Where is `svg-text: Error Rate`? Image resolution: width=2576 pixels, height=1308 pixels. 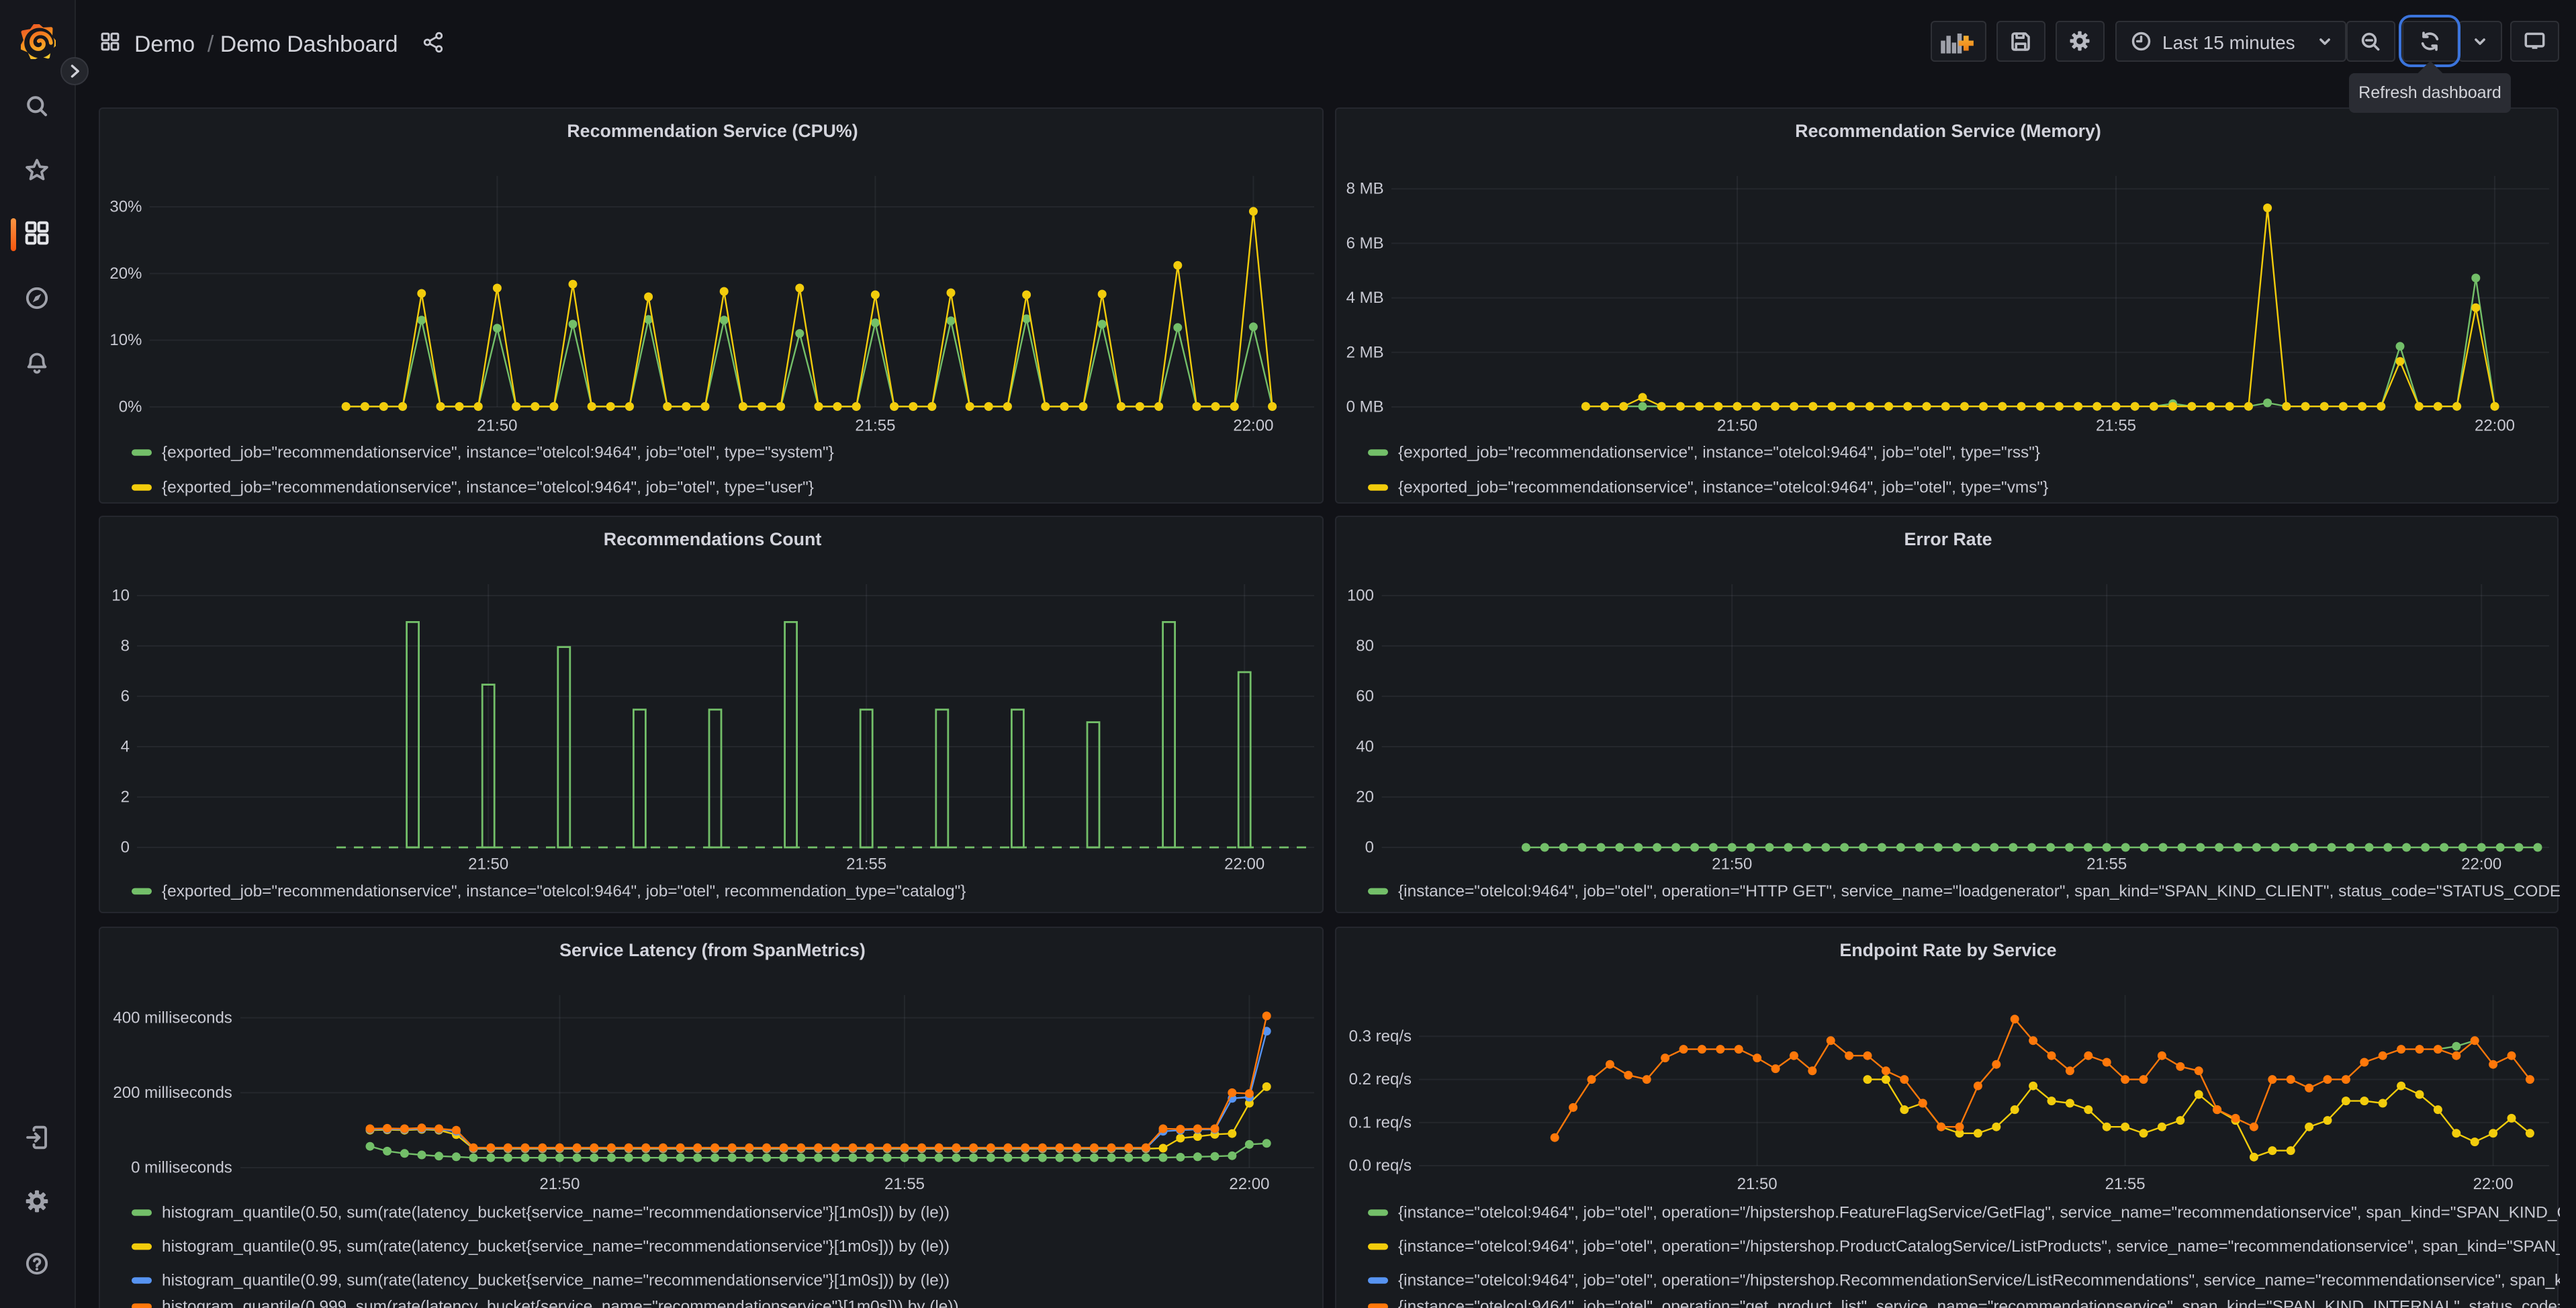 svg-text: Error Rate is located at coordinates (1948, 539).